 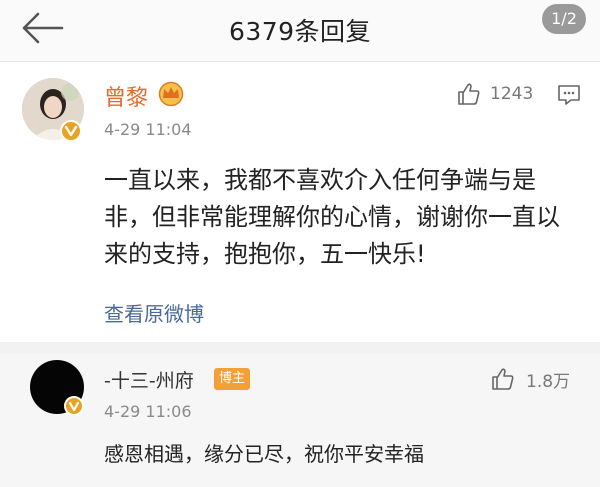 What do you see at coordinates (148, 129) in the screenshot?
I see `post-time: 4-29 11:04` at bounding box center [148, 129].